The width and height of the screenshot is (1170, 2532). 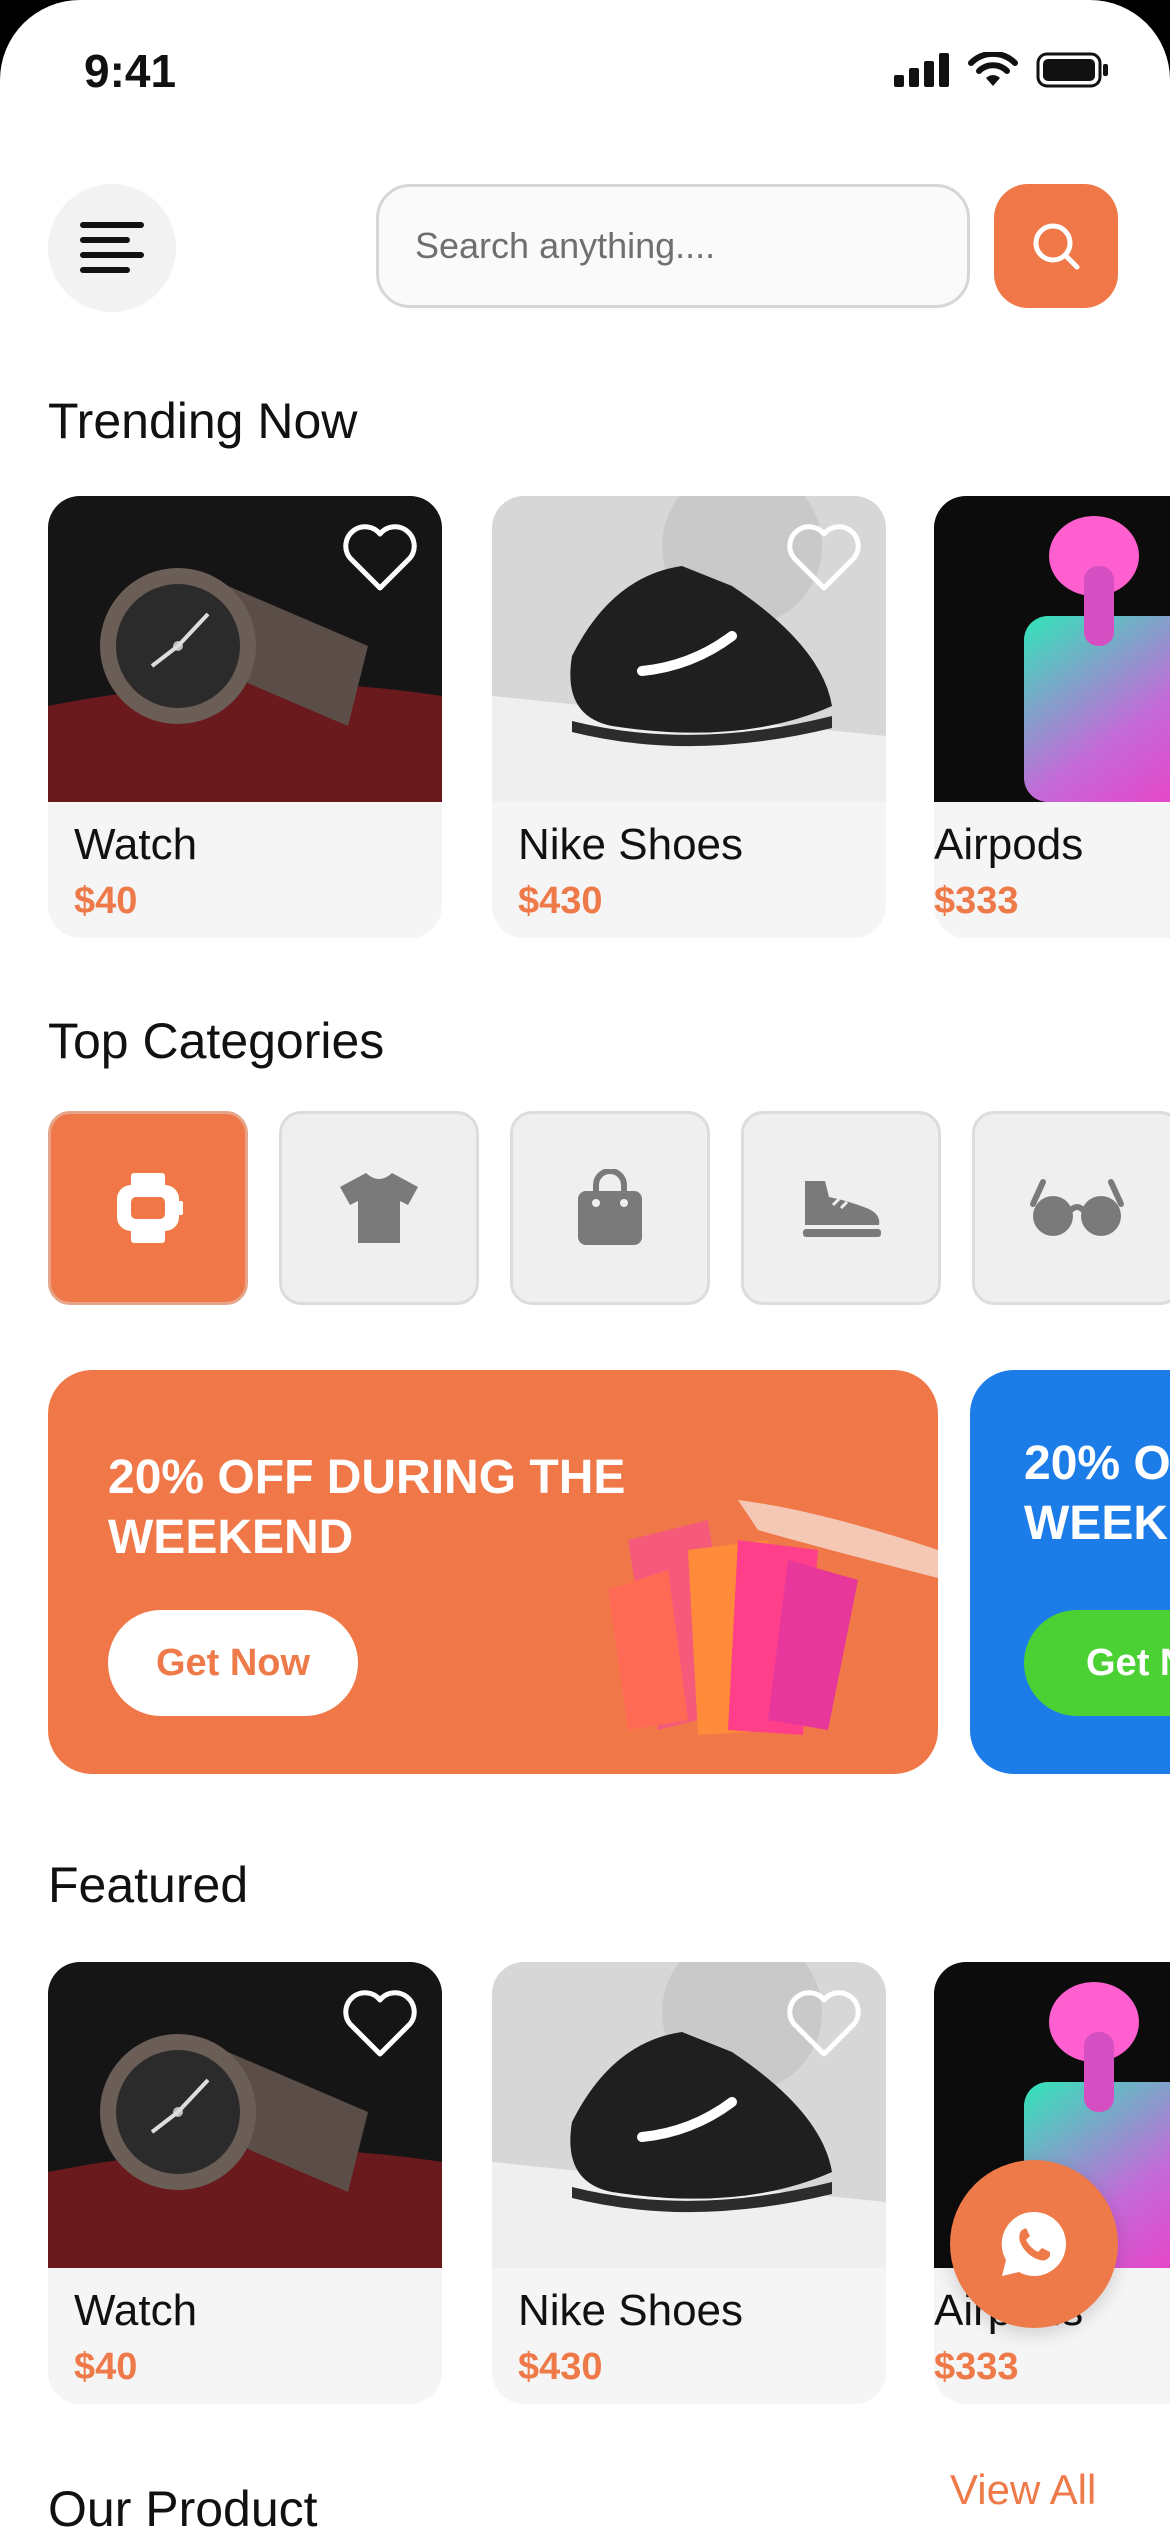 I want to click on promo-banner-secondary: 20% OFF DURING THE WEEKEND Get Now, so click(x=1070, y=1572).